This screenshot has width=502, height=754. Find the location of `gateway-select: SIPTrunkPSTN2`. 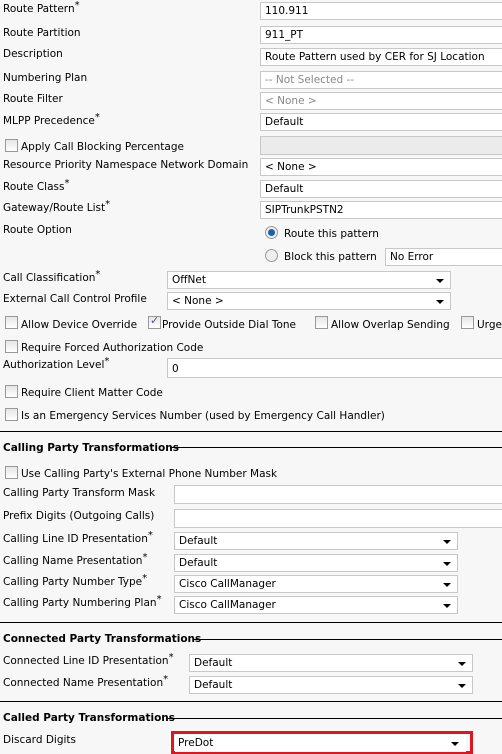

gateway-select: SIPTrunkPSTN2 is located at coordinates (381, 210).